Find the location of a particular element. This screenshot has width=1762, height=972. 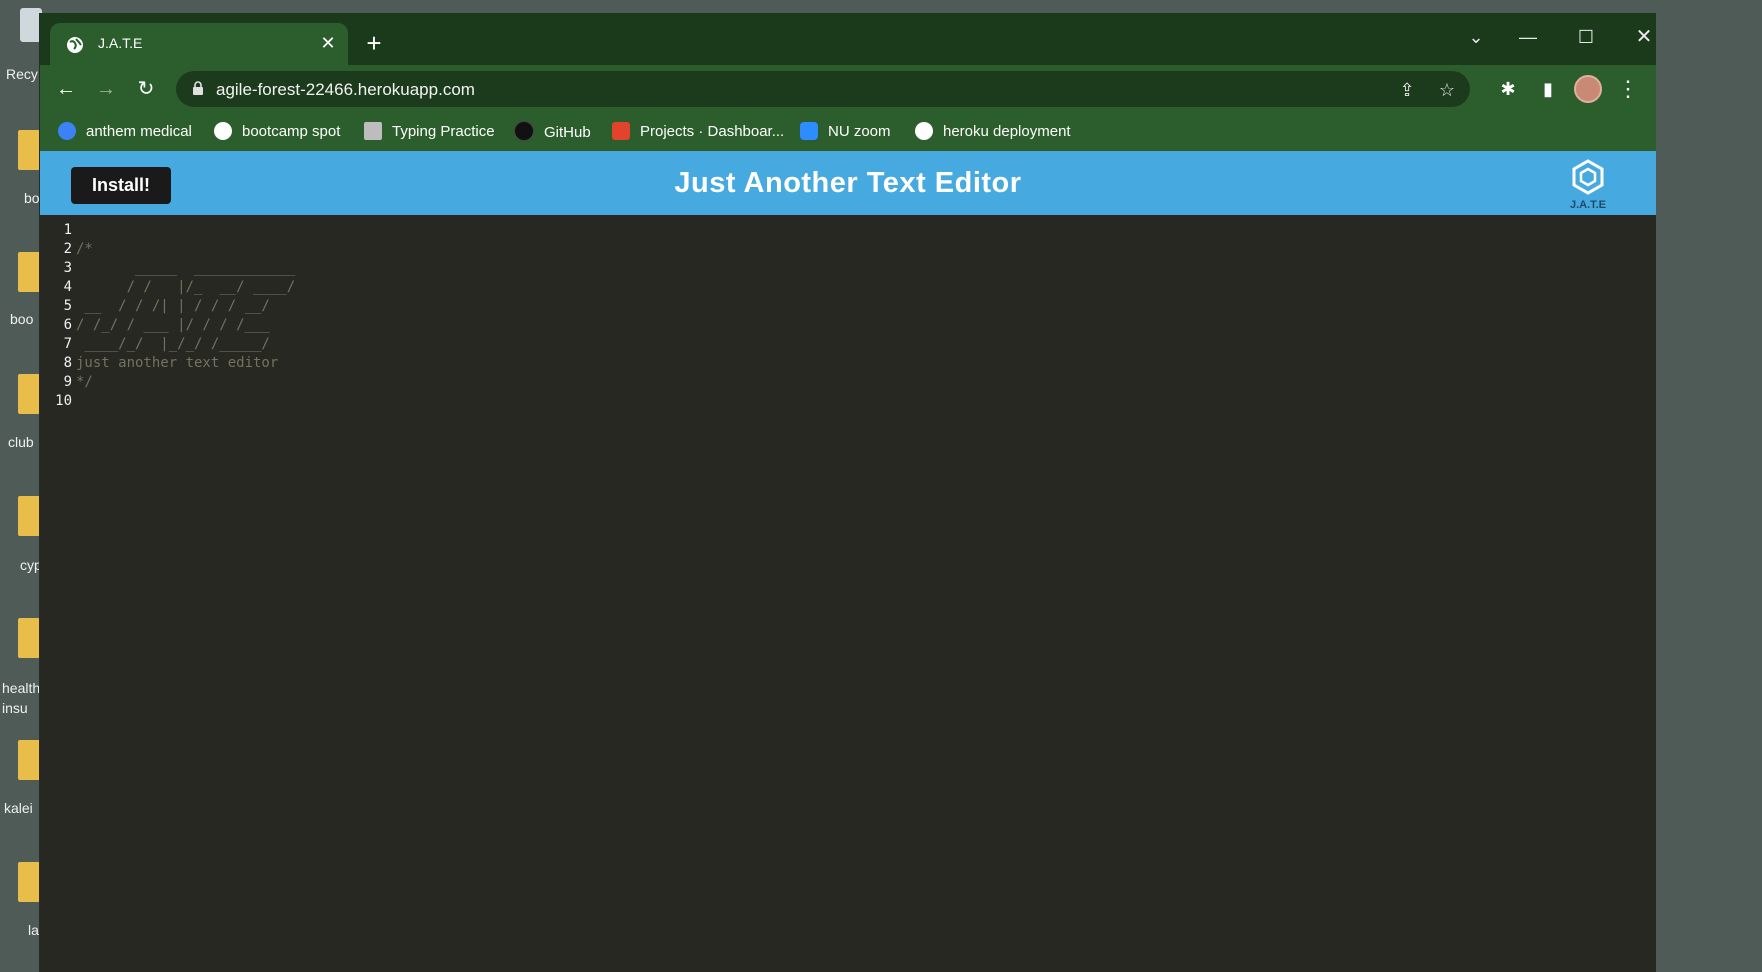

app-title: Just Another Text Editor is located at coordinates (848, 183).